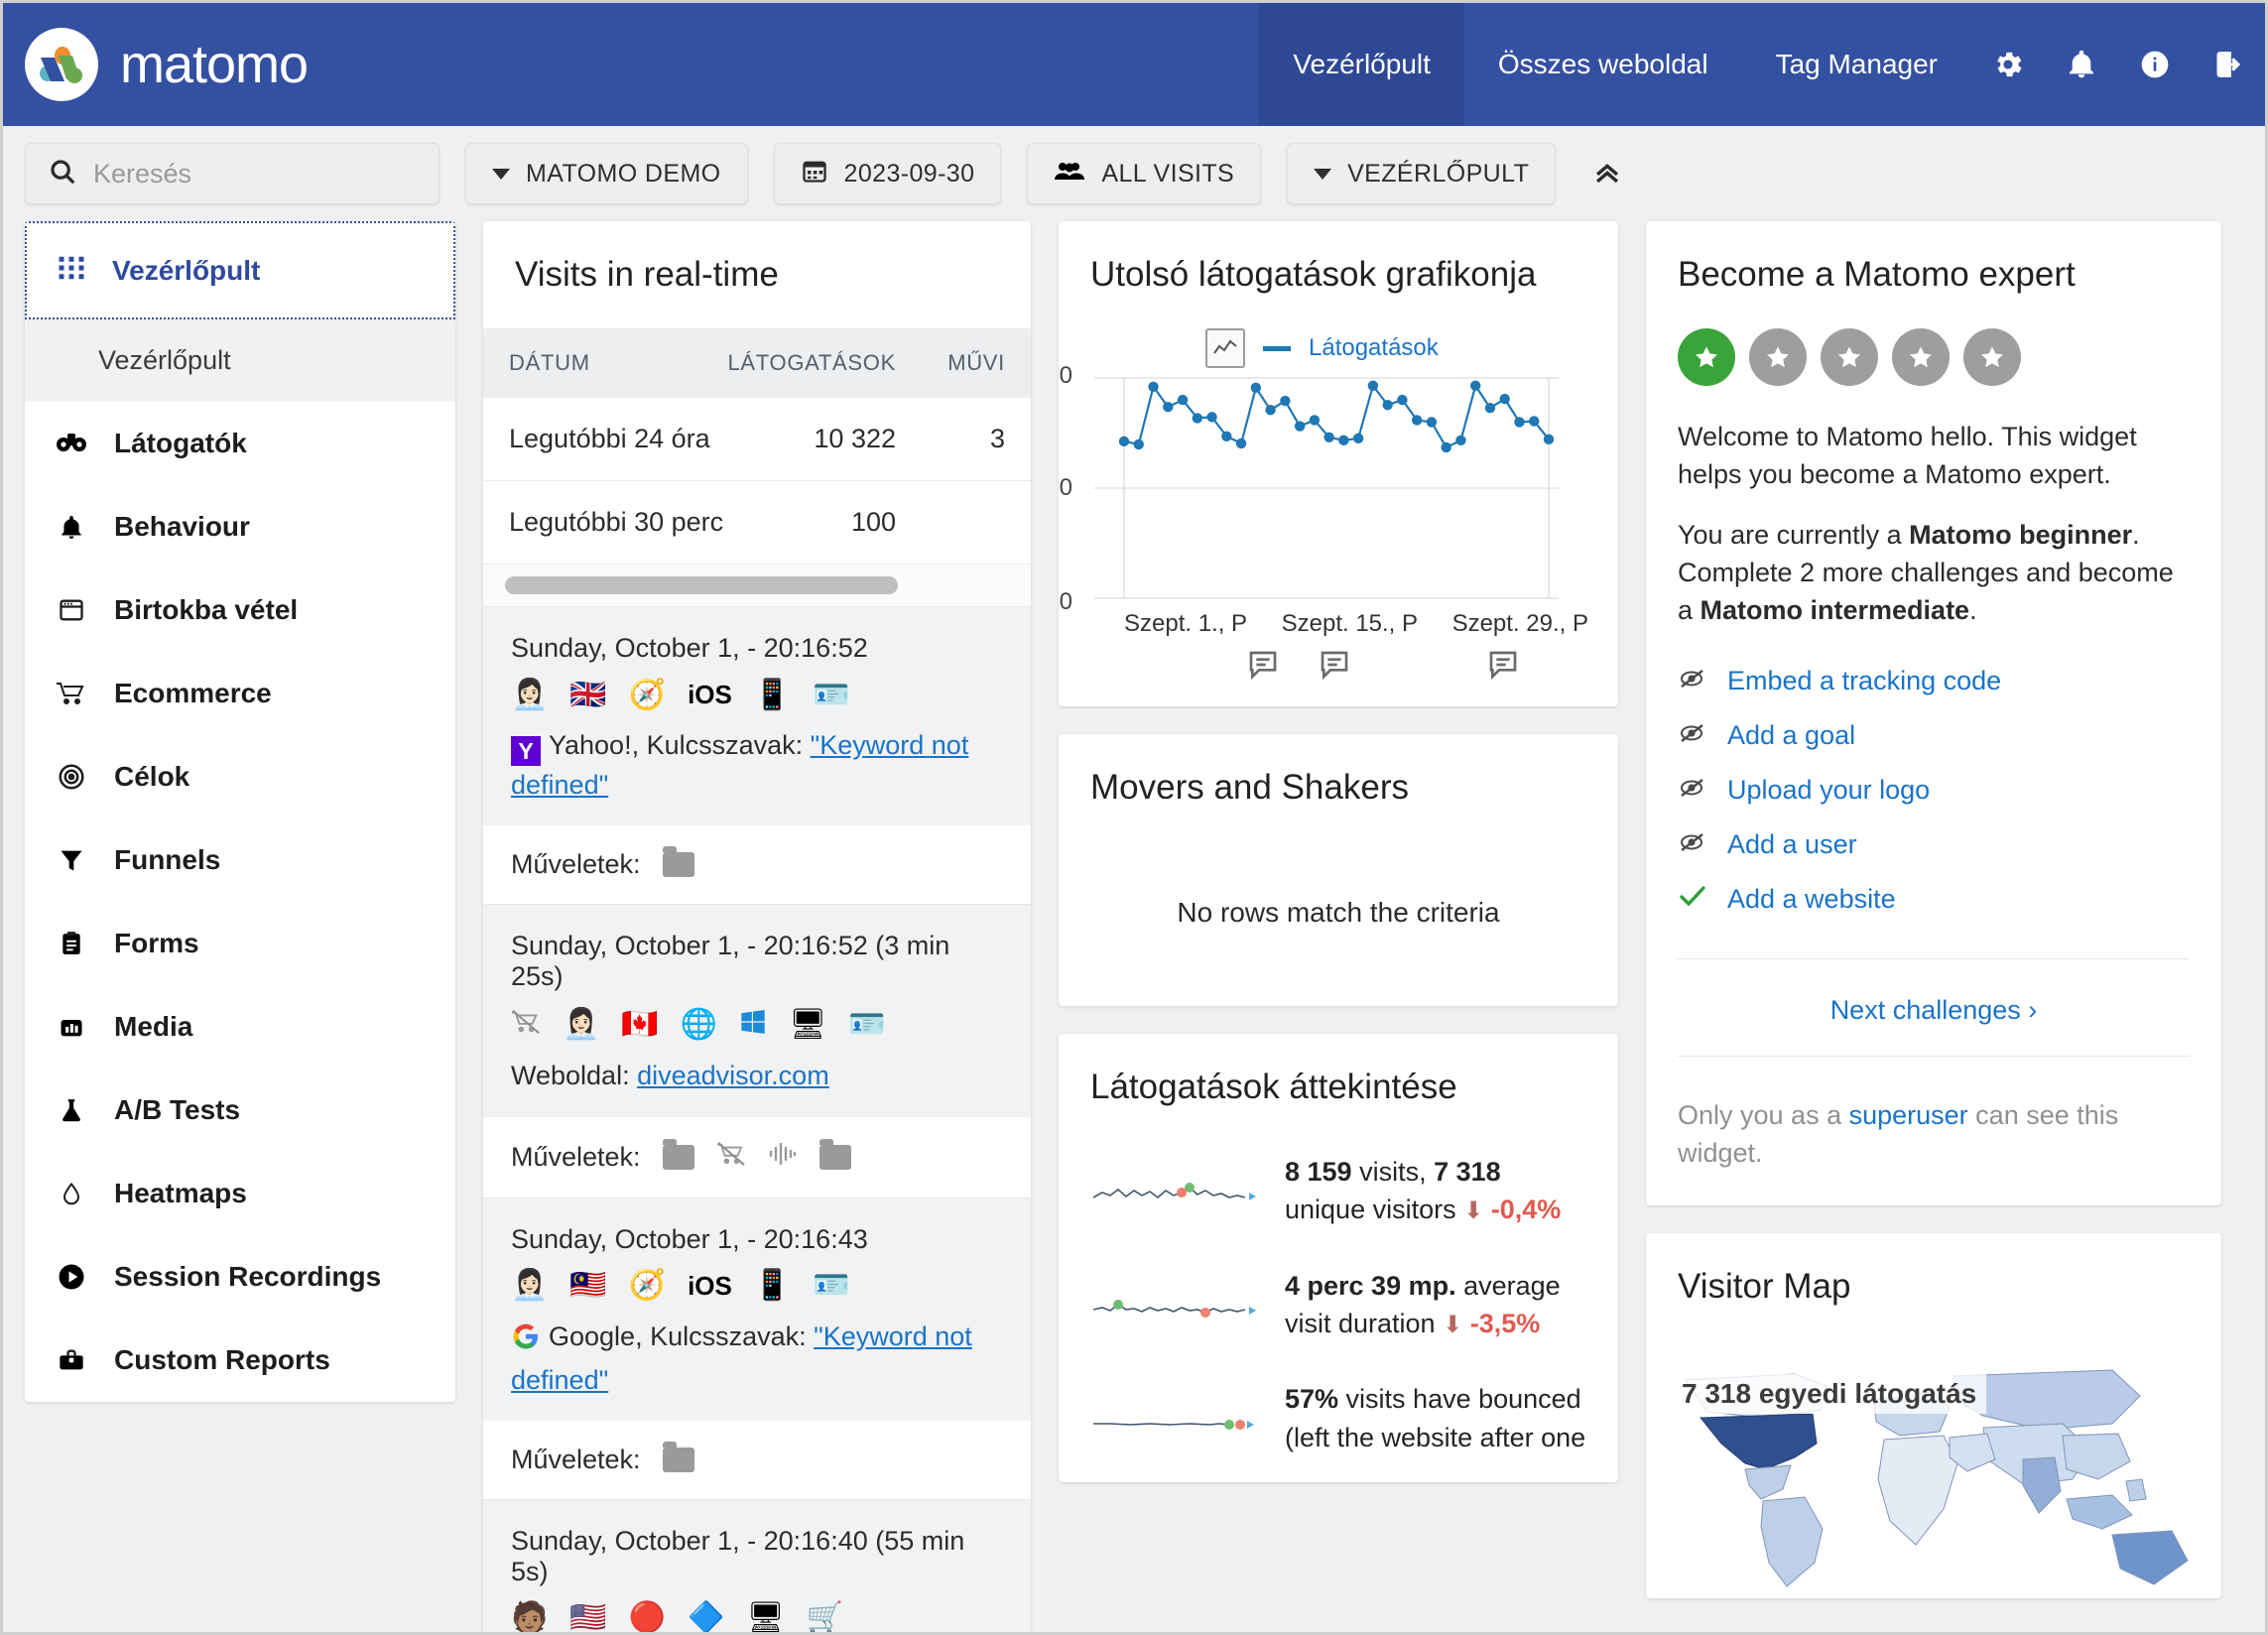  Describe the element at coordinates (772, 694) in the screenshot. I see `mobile-icon: 📱` at that location.